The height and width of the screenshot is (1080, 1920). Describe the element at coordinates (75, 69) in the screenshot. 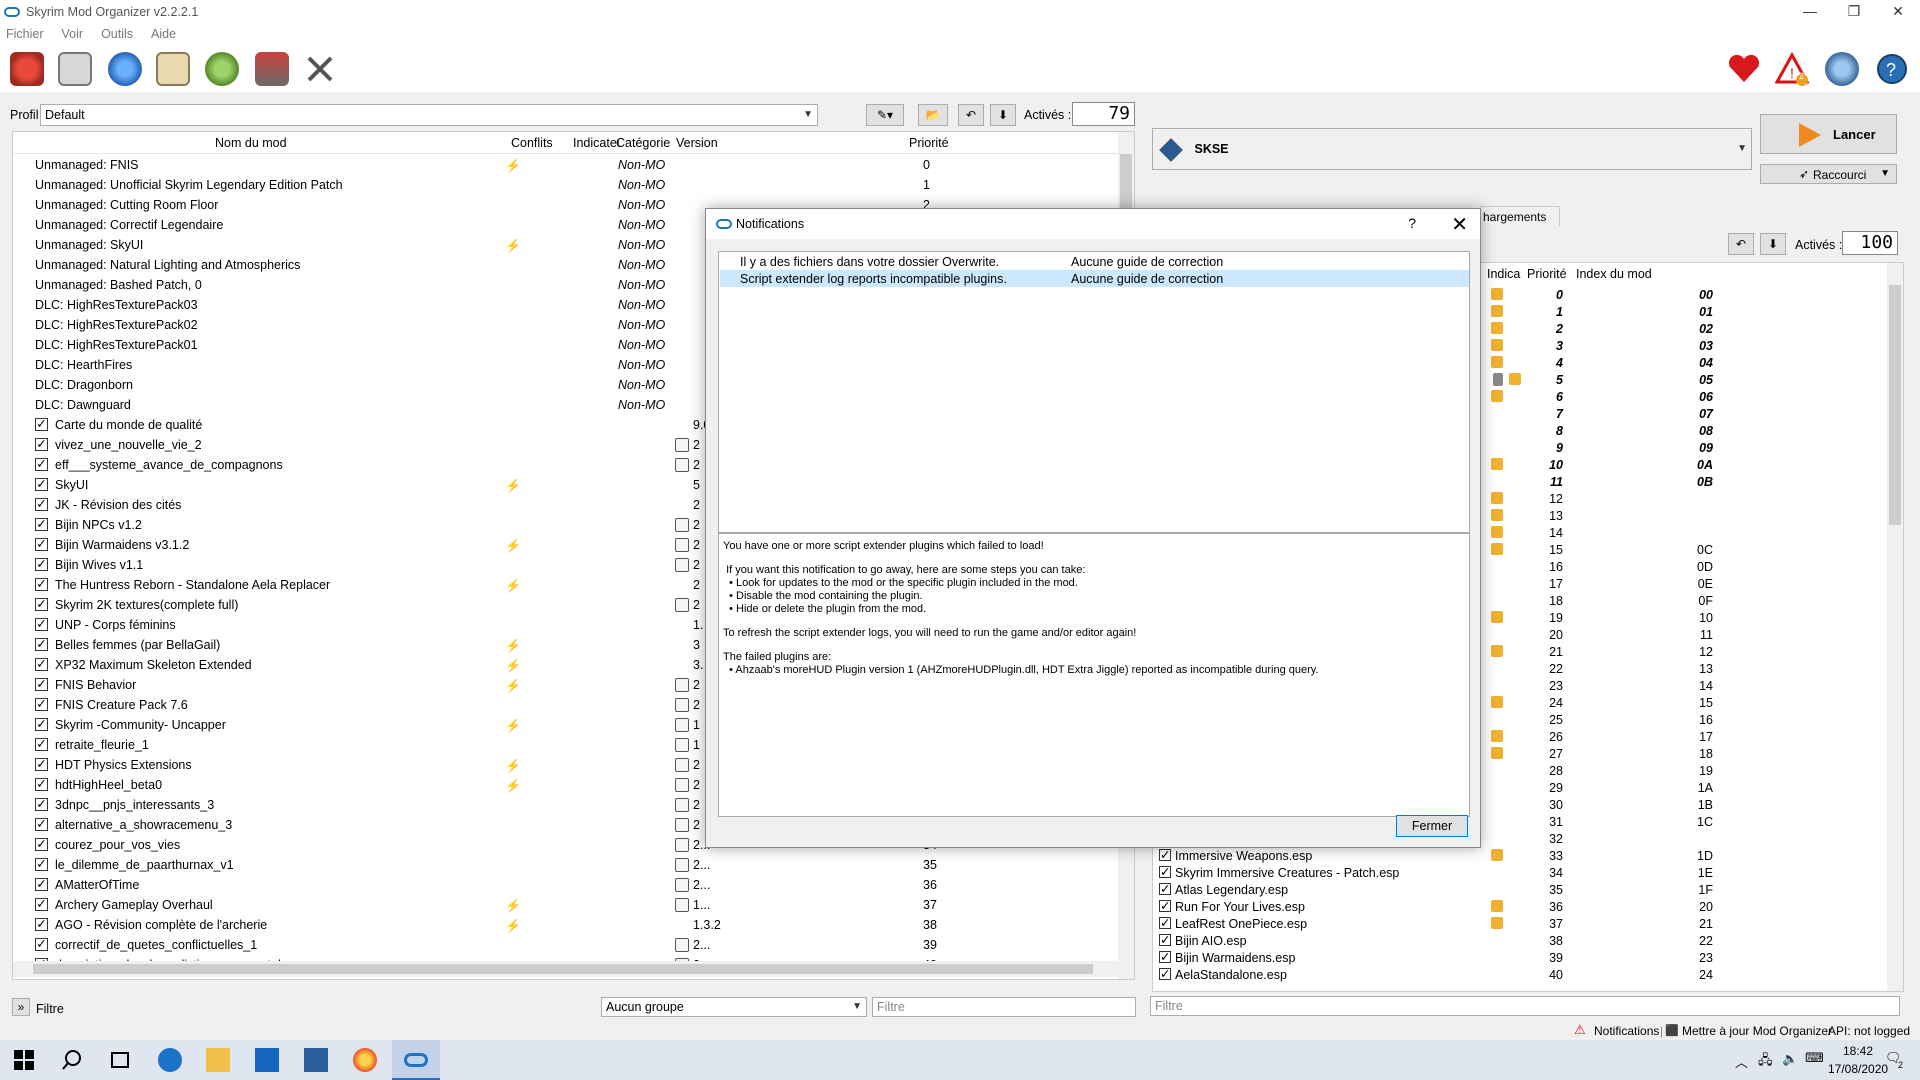

I see `install-mod-icon` at that location.